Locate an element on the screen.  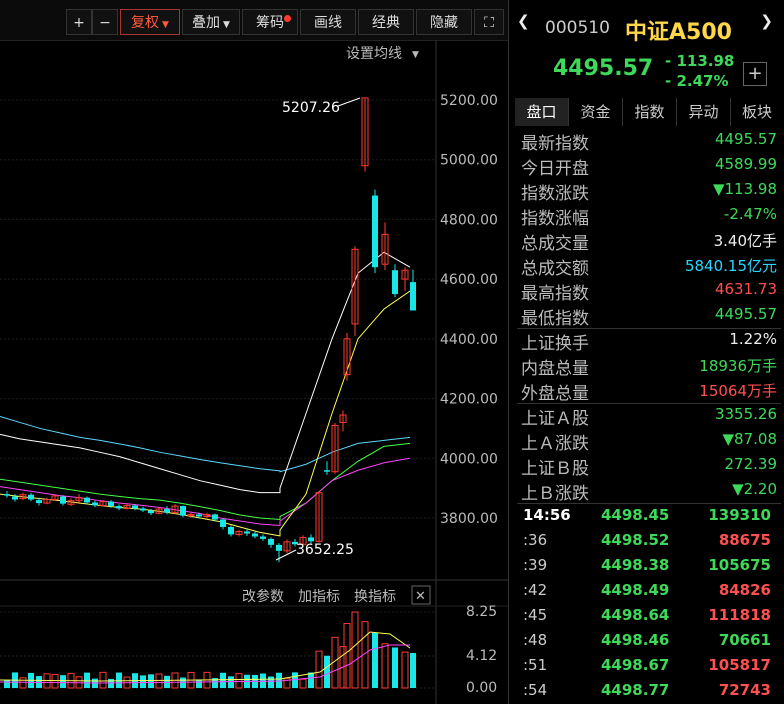
stat-row: 今日开盘 4589.99 is located at coordinates (646, 165).